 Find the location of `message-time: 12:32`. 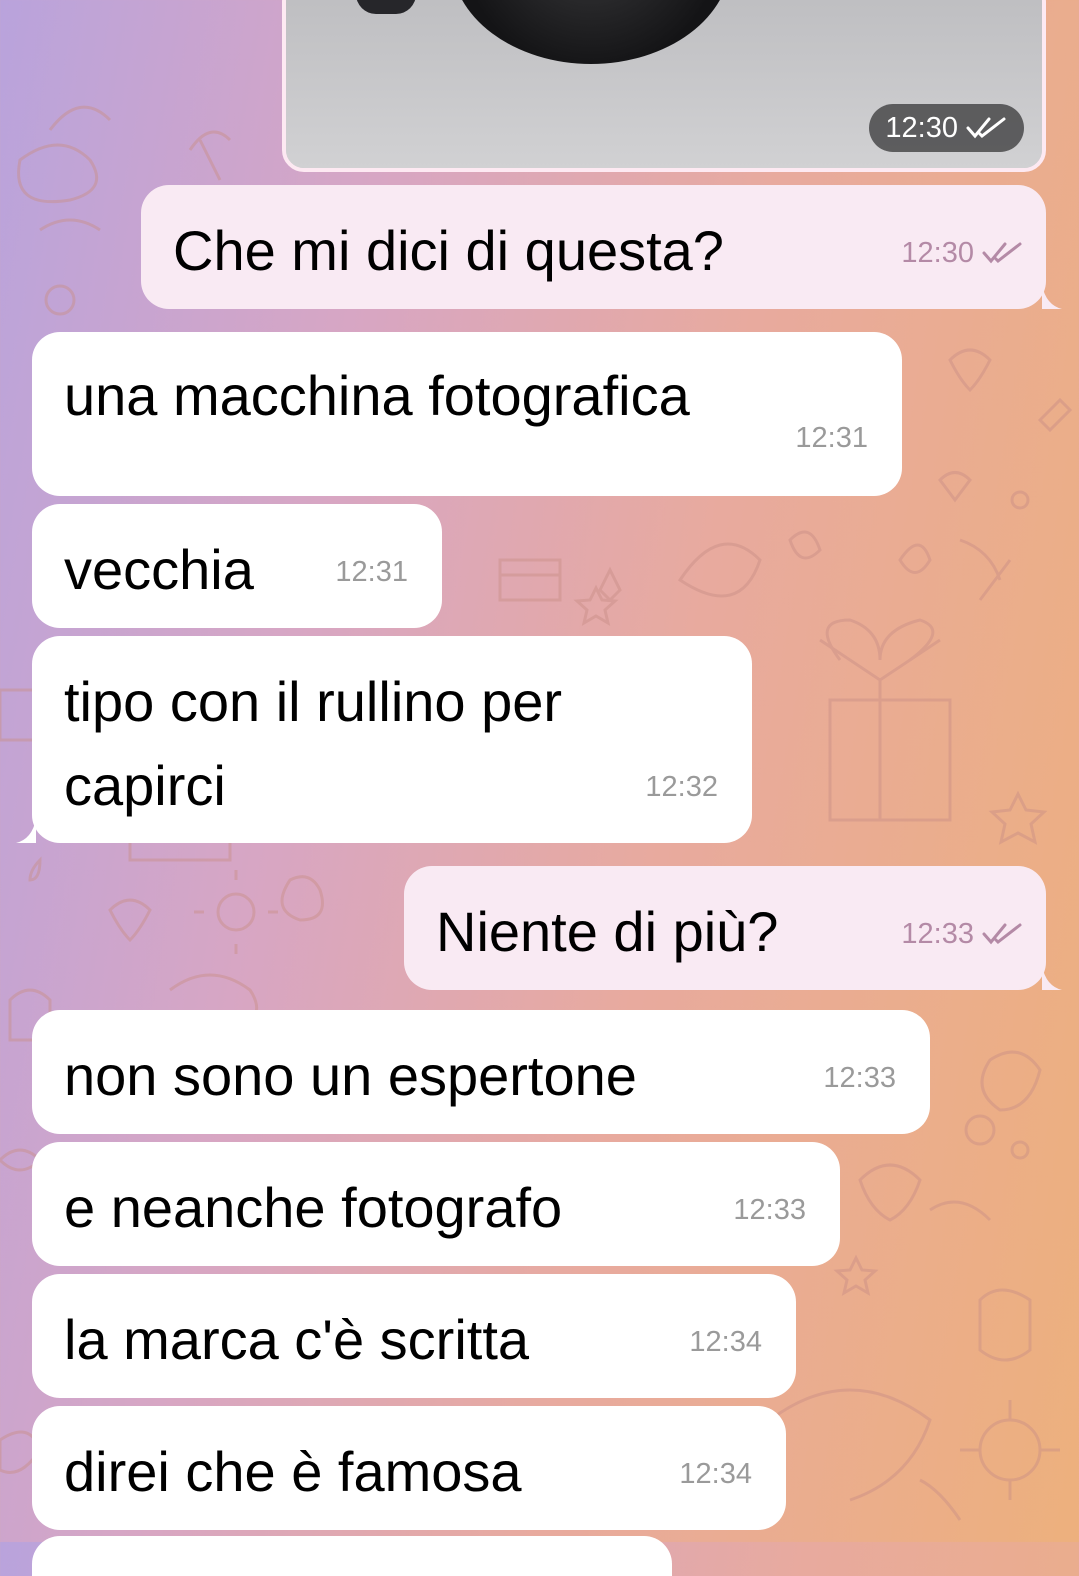

message-time: 12:32 is located at coordinates (681, 787).